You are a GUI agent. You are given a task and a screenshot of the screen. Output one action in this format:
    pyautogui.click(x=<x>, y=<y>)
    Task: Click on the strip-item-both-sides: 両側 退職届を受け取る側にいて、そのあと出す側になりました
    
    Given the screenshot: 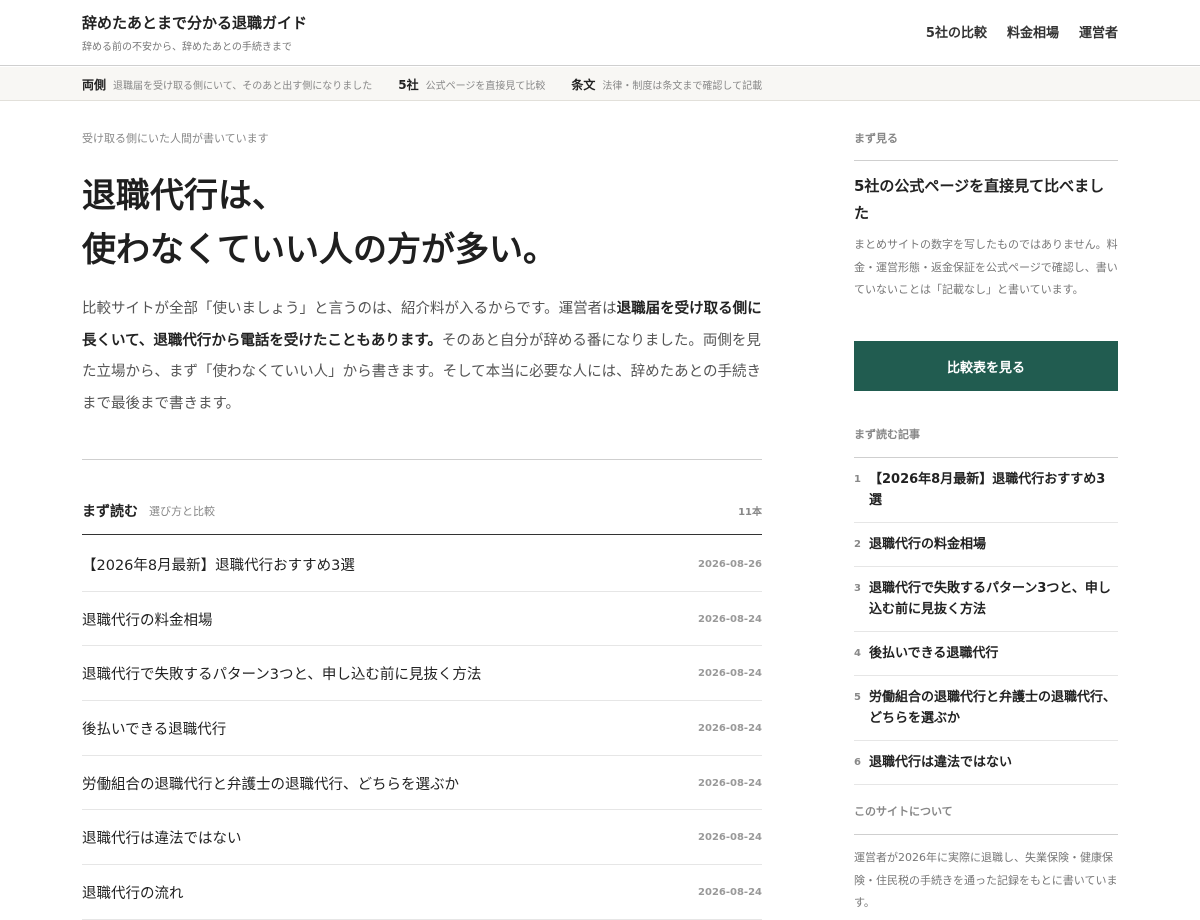 What is the action you would take?
    pyautogui.click(x=227, y=84)
    